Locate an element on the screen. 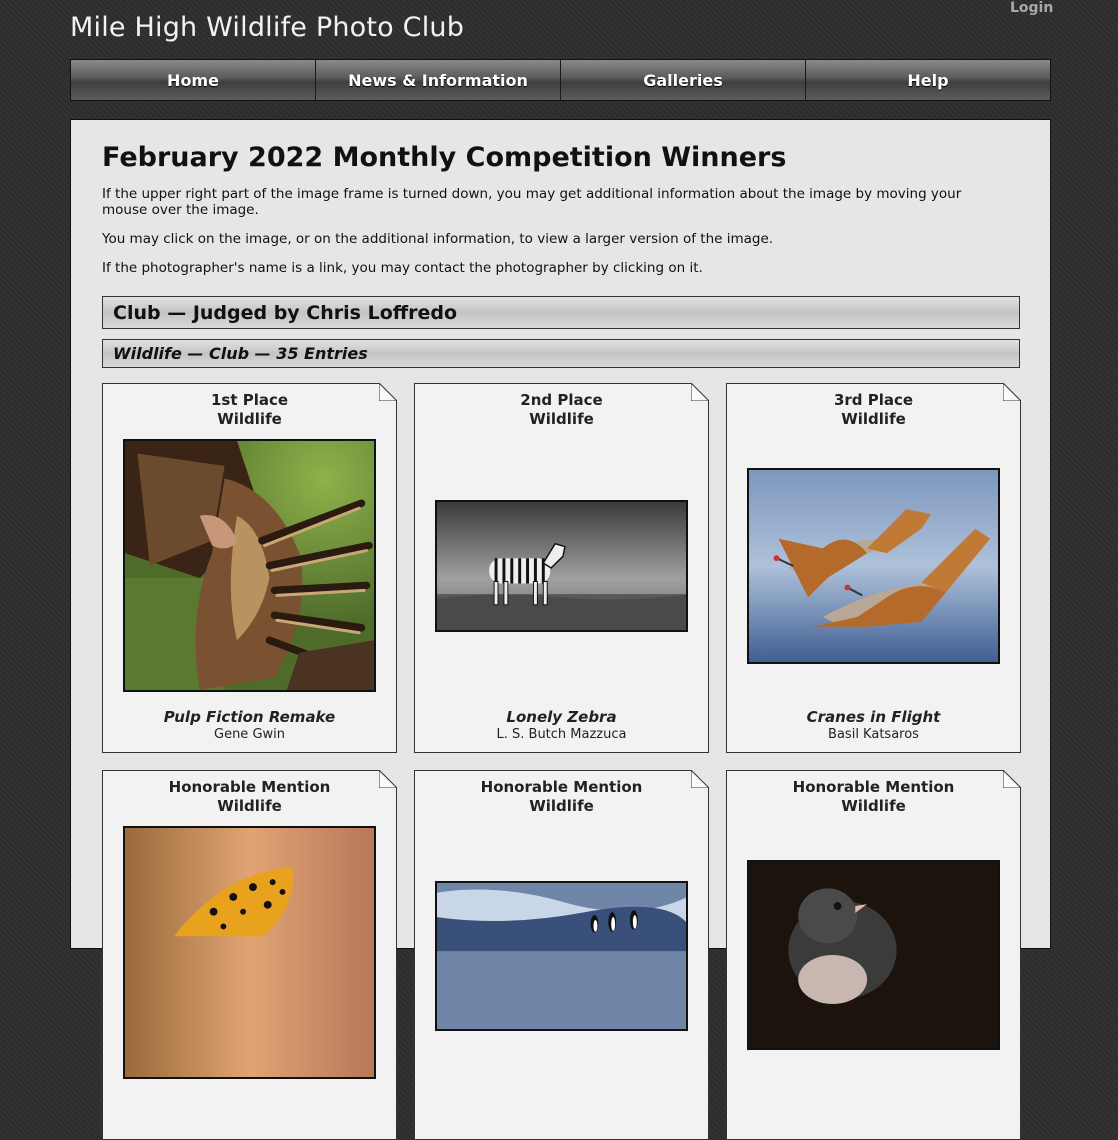 This screenshot has width=1118, height=1140. main-nav: Home News & Information Galleries Help is located at coordinates (560, 80).